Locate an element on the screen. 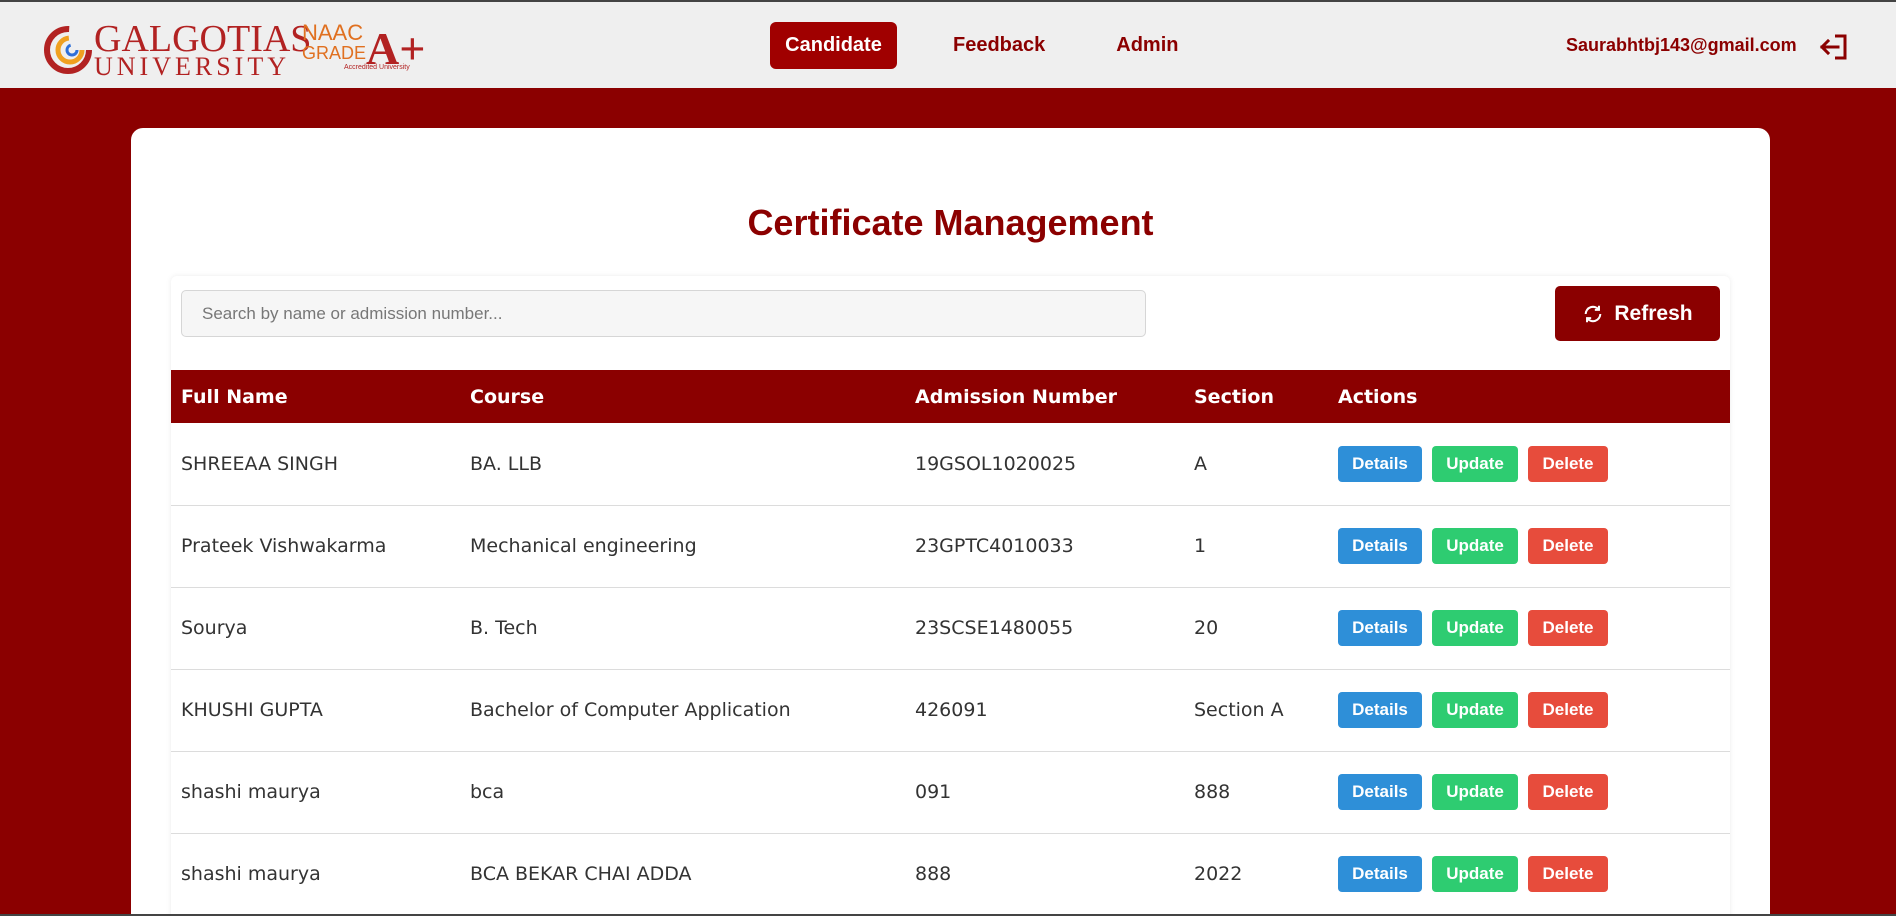 The width and height of the screenshot is (1896, 916). column-header-admission-number: Admission Number is located at coordinates (1016, 396).